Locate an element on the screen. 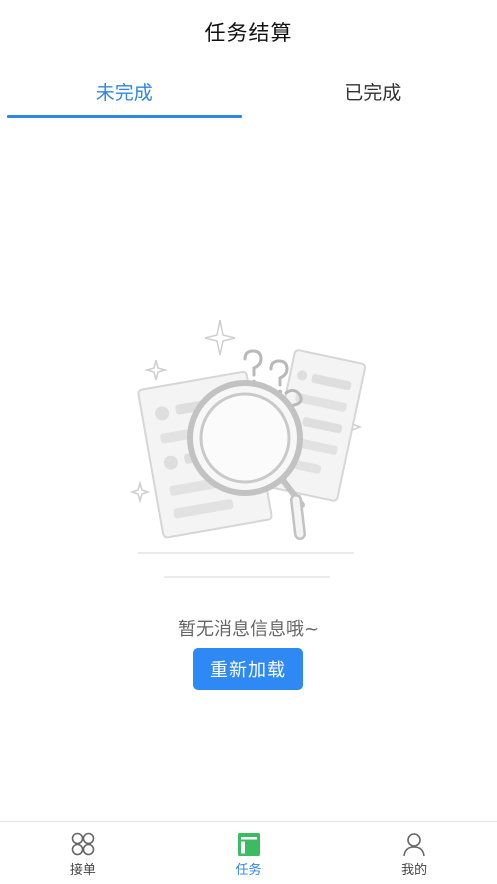 This screenshot has width=497, height=884. tab-completed-label: 已完成 is located at coordinates (372, 91).